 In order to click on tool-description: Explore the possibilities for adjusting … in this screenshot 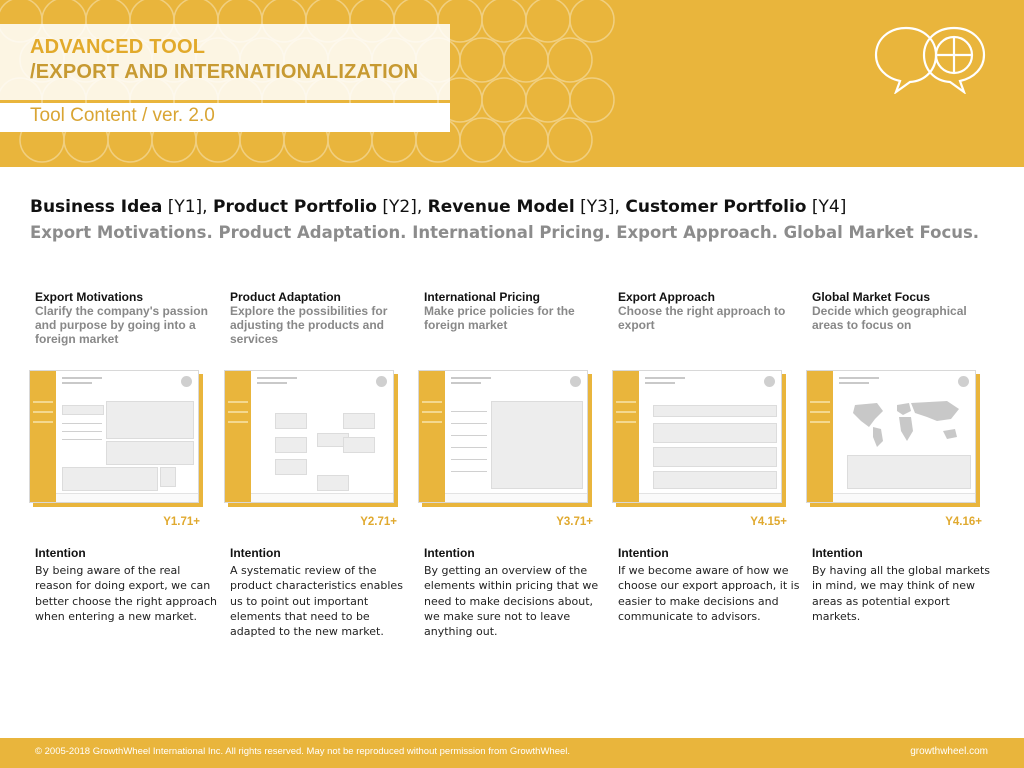, I will do `click(309, 325)`.